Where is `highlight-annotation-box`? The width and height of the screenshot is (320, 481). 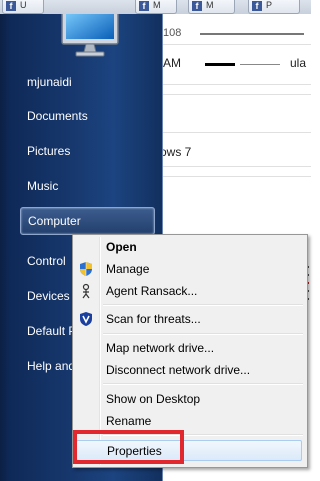
highlight-annotation-box is located at coordinates (128, 447).